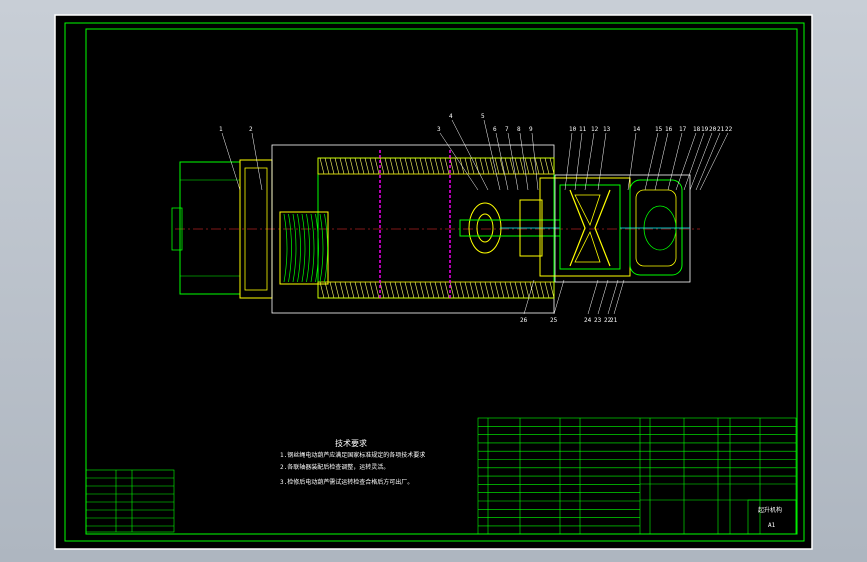  Describe the element at coordinates (507, 129) in the screenshot. I see `part-callout-label: 7` at that location.